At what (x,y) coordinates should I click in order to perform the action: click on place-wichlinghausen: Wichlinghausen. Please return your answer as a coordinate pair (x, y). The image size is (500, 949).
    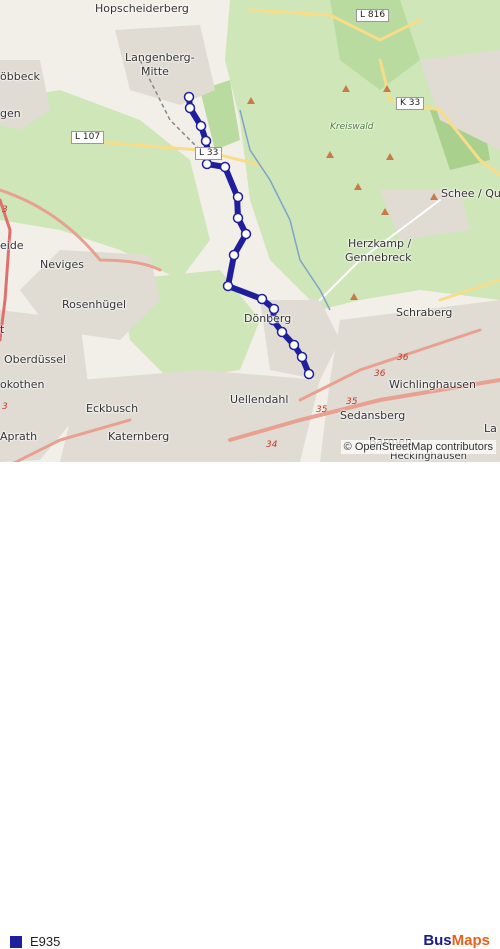
    Looking at the image, I should click on (432, 384).